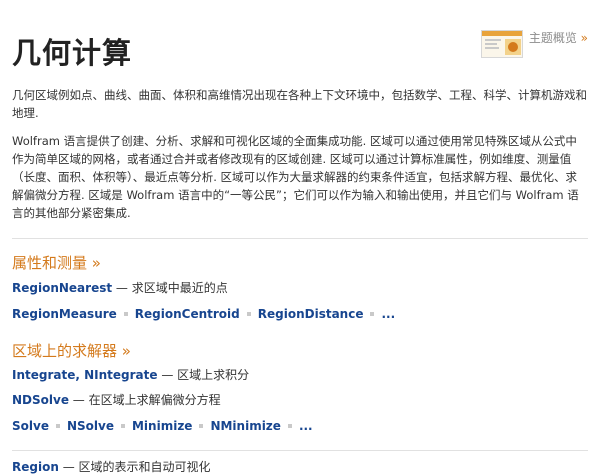 The height and width of the screenshot is (475, 600). I want to click on function-link-integrate: Integrate, so click(43, 375).